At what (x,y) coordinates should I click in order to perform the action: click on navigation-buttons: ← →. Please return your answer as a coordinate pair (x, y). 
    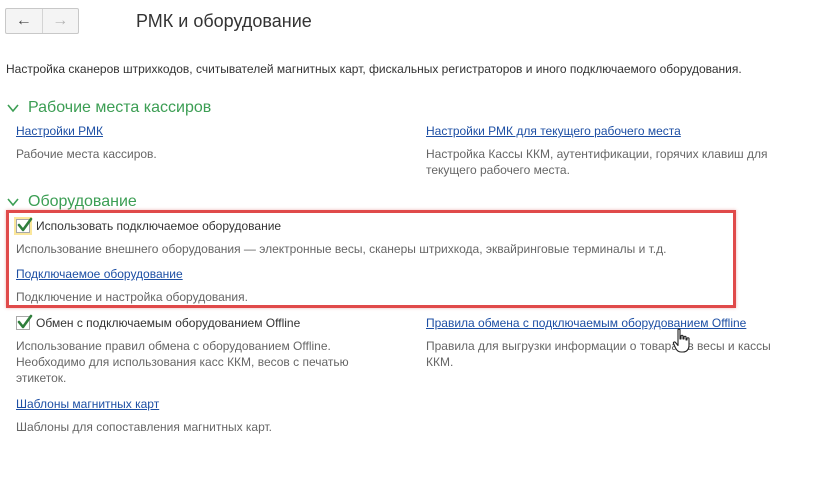
    Looking at the image, I should click on (42, 21).